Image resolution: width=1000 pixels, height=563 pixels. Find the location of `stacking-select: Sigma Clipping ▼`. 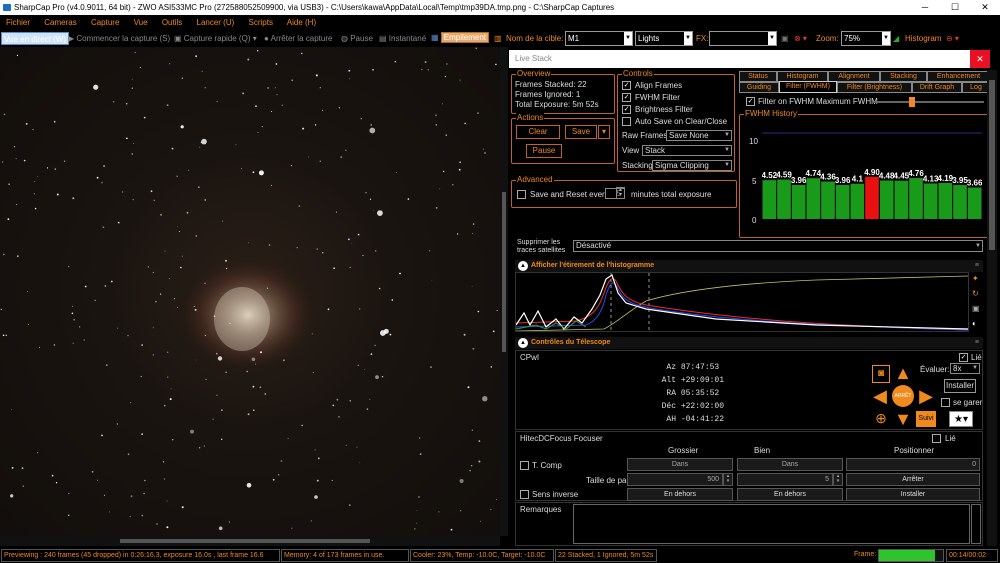

stacking-select: Sigma Clipping ▼ is located at coordinates (692, 165).